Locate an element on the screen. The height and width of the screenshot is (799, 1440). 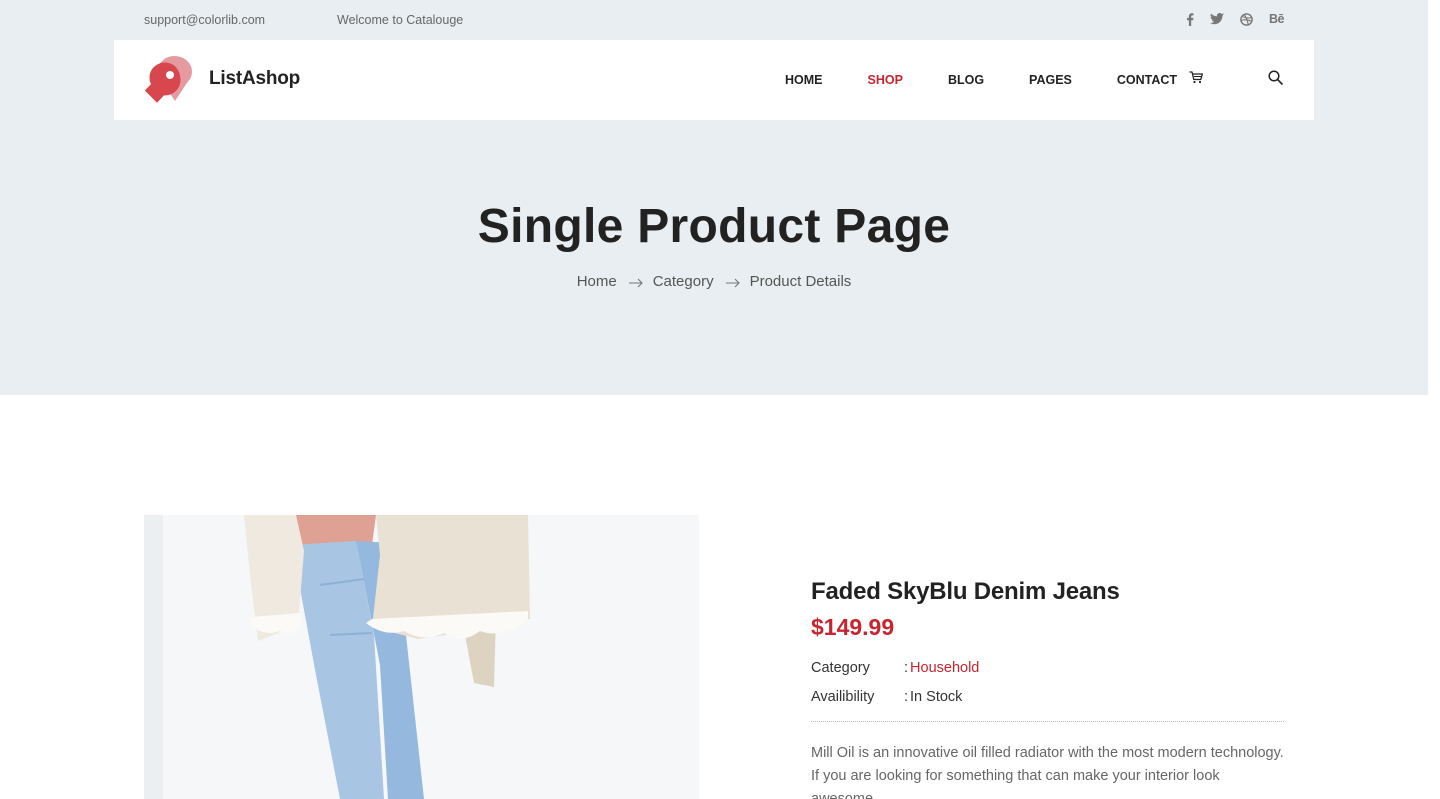
product-image is located at coordinates (421, 657).